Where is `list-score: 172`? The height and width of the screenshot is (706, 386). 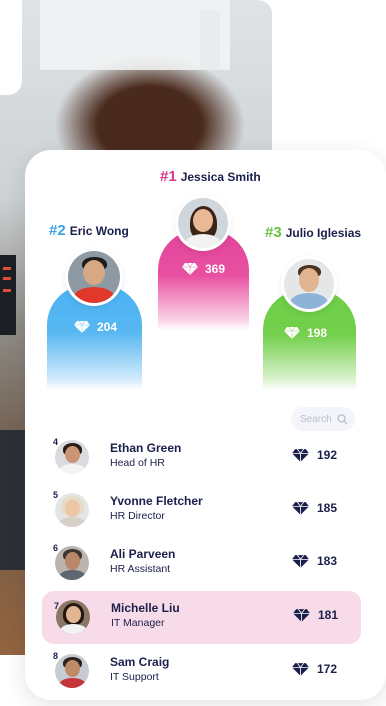 list-score: 172 is located at coordinates (314, 669).